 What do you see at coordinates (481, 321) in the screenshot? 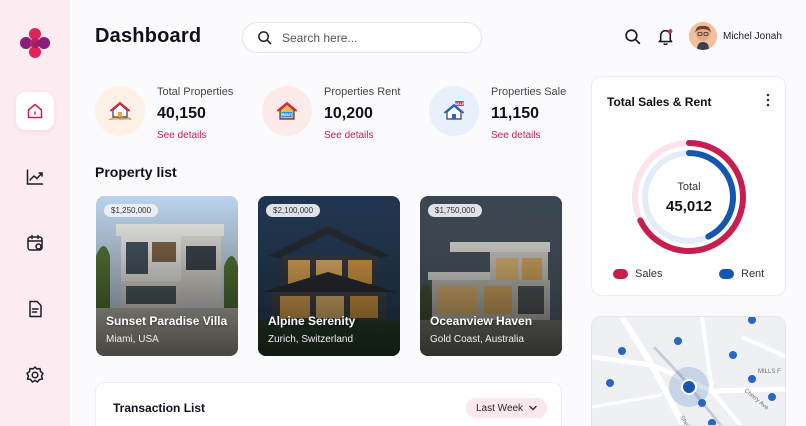
I see `property-name: Oceanview Haven` at bounding box center [481, 321].